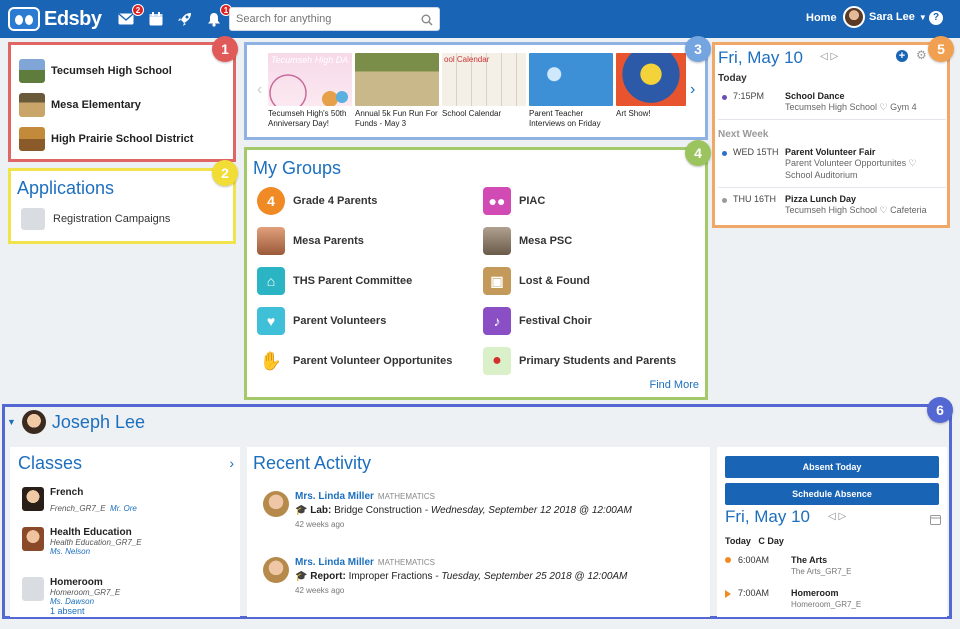 This screenshot has width=960, height=629. Describe the element at coordinates (33, 539) in the screenshot. I see `teacher-photo` at that location.